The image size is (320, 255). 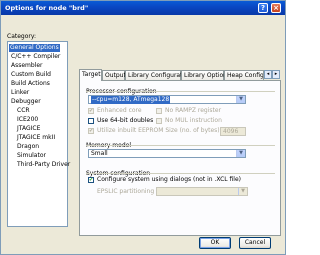 What do you see at coordinates (276, 8) in the screenshot?
I see `close-icon: ×` at bounding box center [276, 8].